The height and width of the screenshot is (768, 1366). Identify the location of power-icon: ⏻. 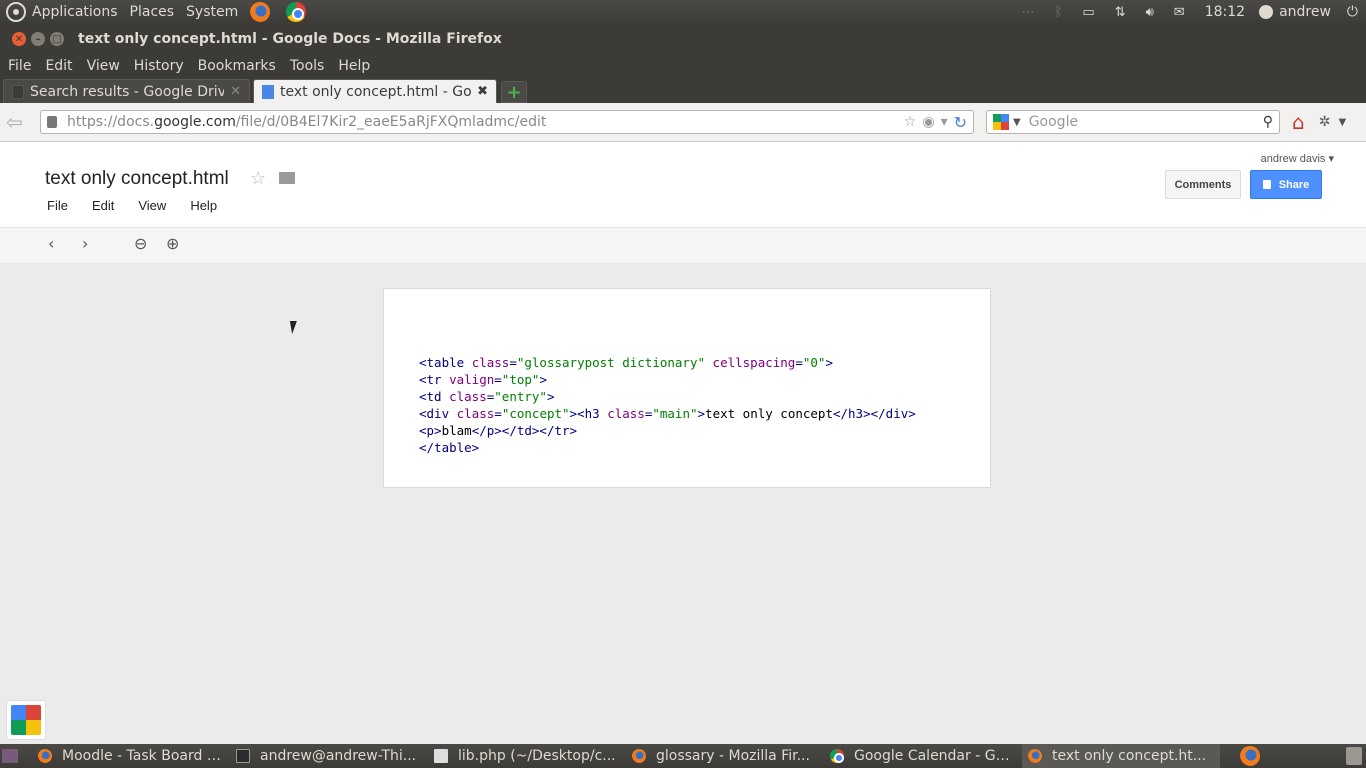
(1352, 12).